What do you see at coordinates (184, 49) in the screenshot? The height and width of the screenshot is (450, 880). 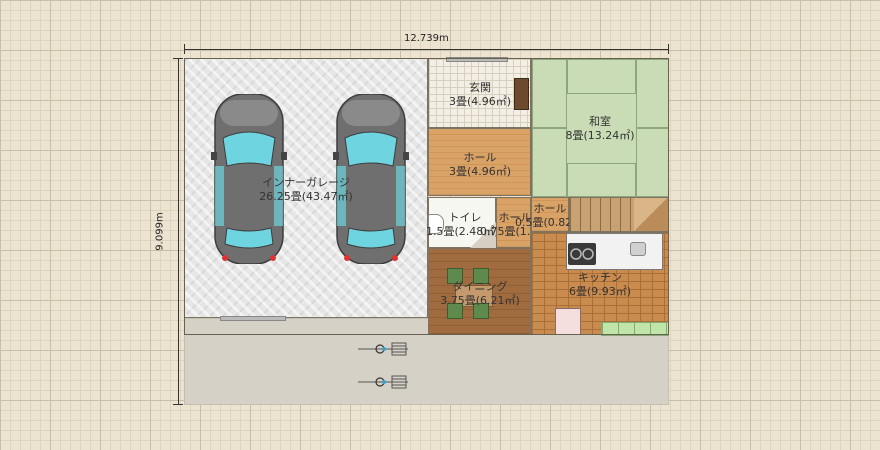 I see `width-dimension-tick-left` at bounding box center [184, 49].